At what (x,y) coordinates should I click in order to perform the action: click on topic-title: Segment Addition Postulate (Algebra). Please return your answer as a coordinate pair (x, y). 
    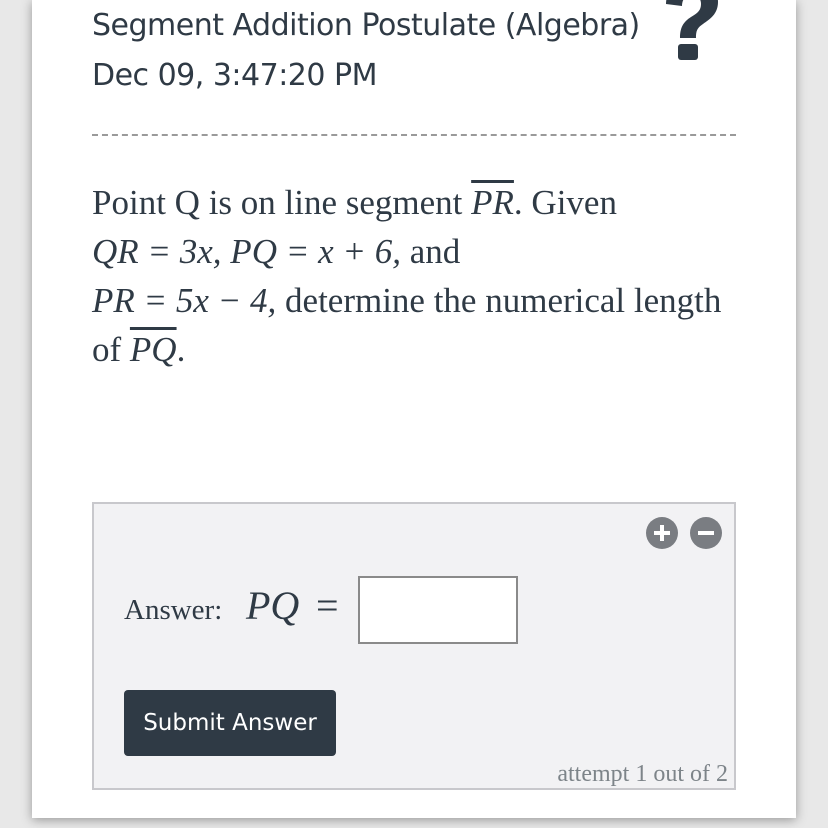
    Looking at the image, I should click on (366, 25).